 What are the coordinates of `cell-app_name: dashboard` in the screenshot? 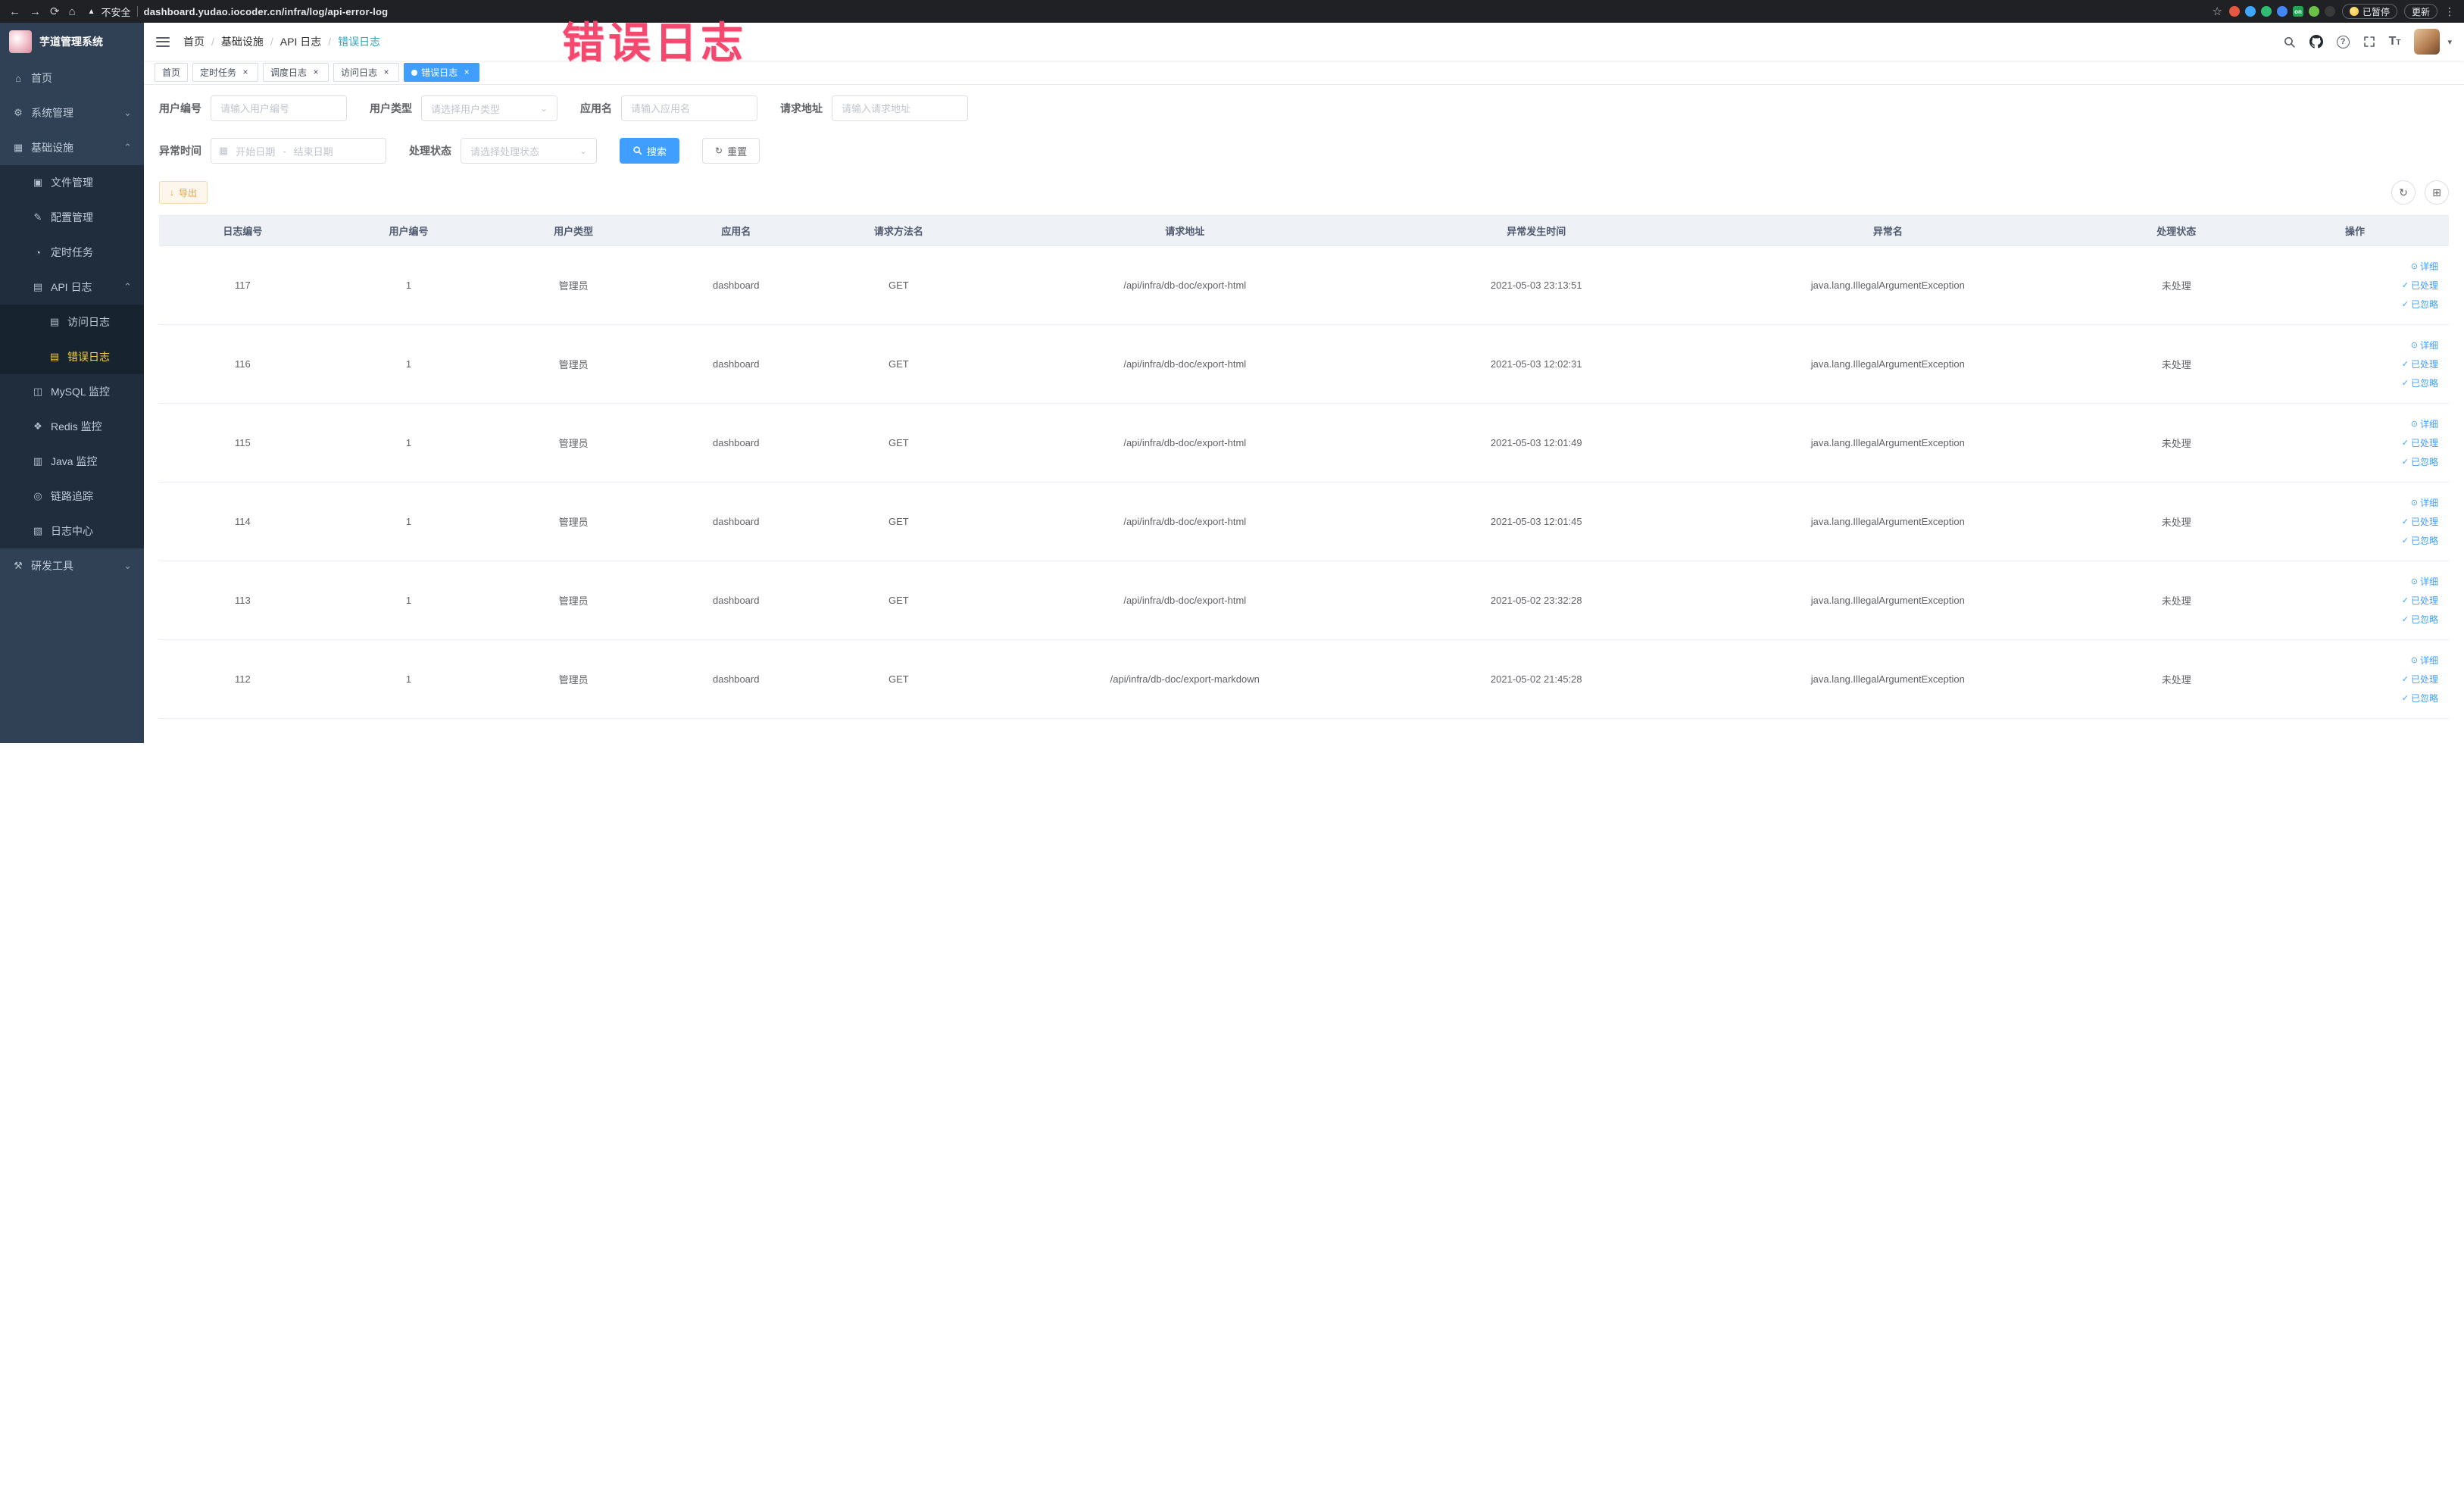 It's located at (736, 521).